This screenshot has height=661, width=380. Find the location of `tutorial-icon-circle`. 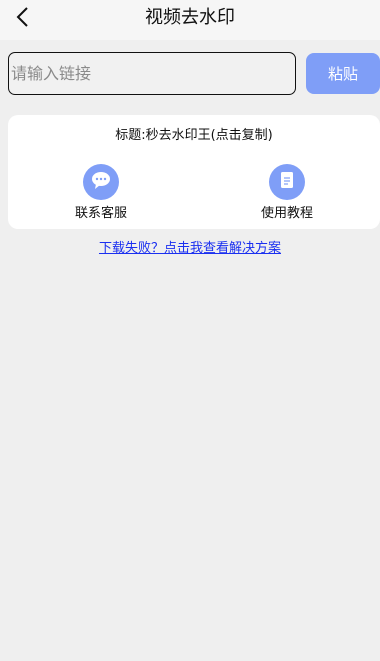

tutorial-icon-circle is located at coordinates (287, 182).